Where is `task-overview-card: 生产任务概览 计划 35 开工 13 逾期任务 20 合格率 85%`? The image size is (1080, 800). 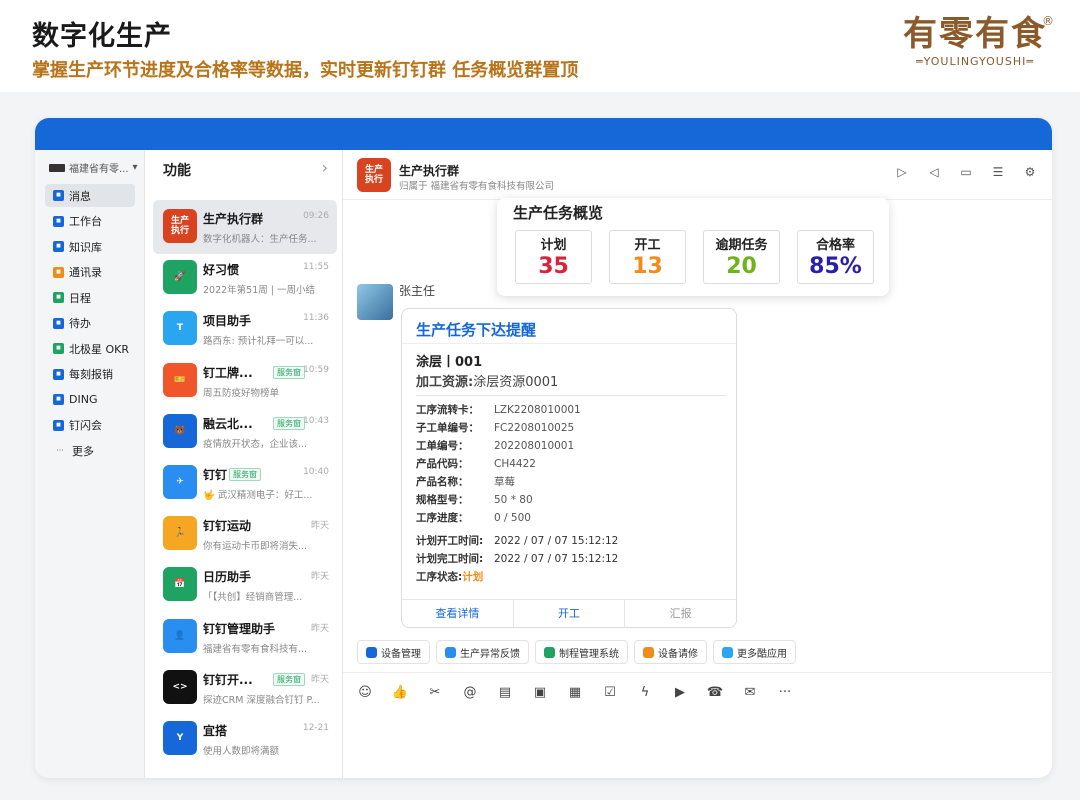 task-overview-card: 生产任务概览 计划 35 开工 13 逾期任务 20 合格率 85% is located at coordinates (693, 247).